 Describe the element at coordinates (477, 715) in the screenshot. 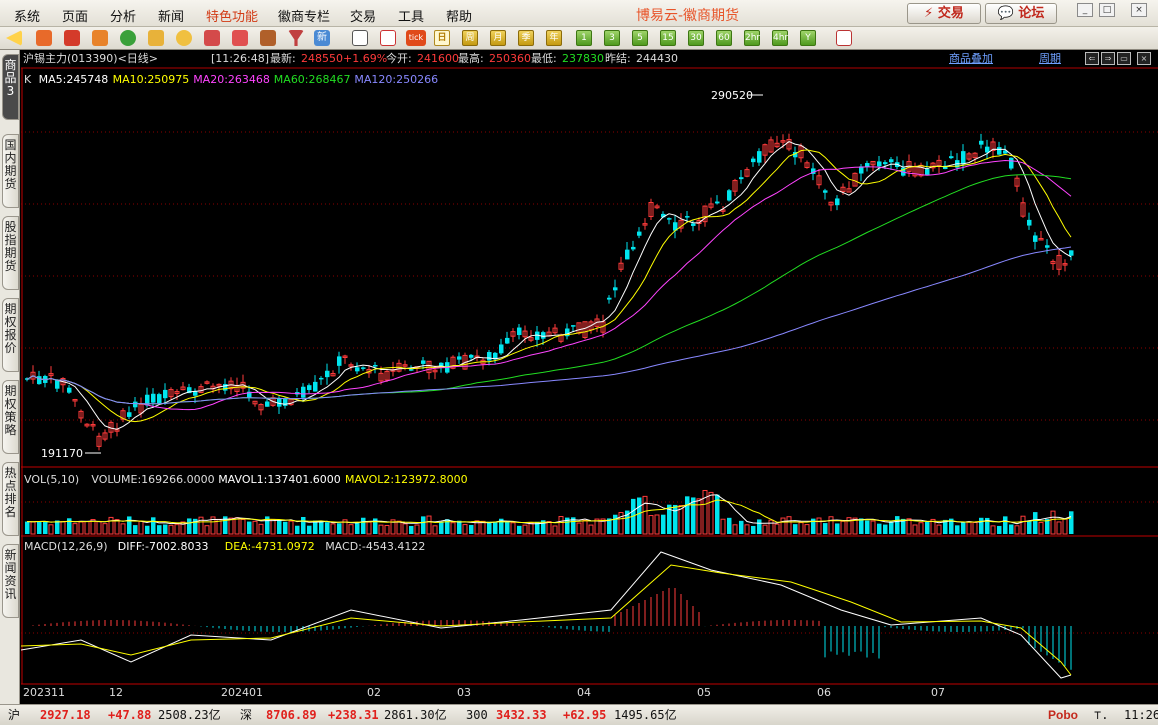

I see `c300-label: 300` at that location.